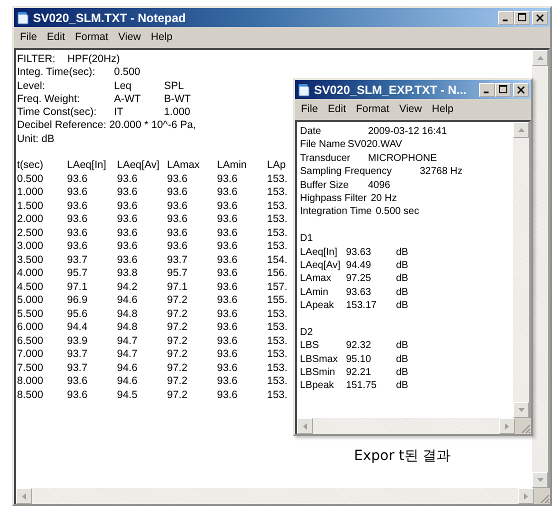 This screenshot has height=507, width=554. What do you see at coordinates (127, 315) in the screenshot?
I see `table-cell-text: 94.8` at bounding box center [127, 315].